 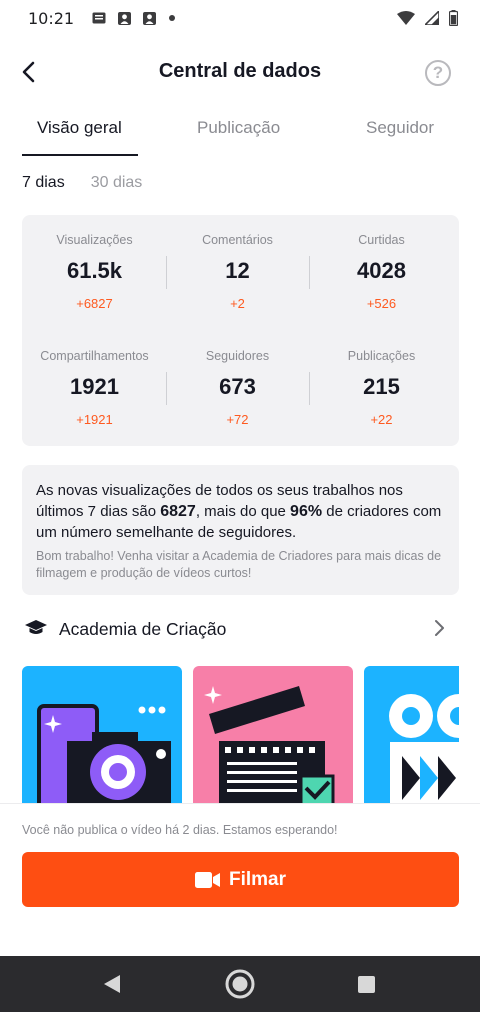 I want to click on stat-shares: Compartilhamentos 1921 +1921, so click(x=94, y=388).